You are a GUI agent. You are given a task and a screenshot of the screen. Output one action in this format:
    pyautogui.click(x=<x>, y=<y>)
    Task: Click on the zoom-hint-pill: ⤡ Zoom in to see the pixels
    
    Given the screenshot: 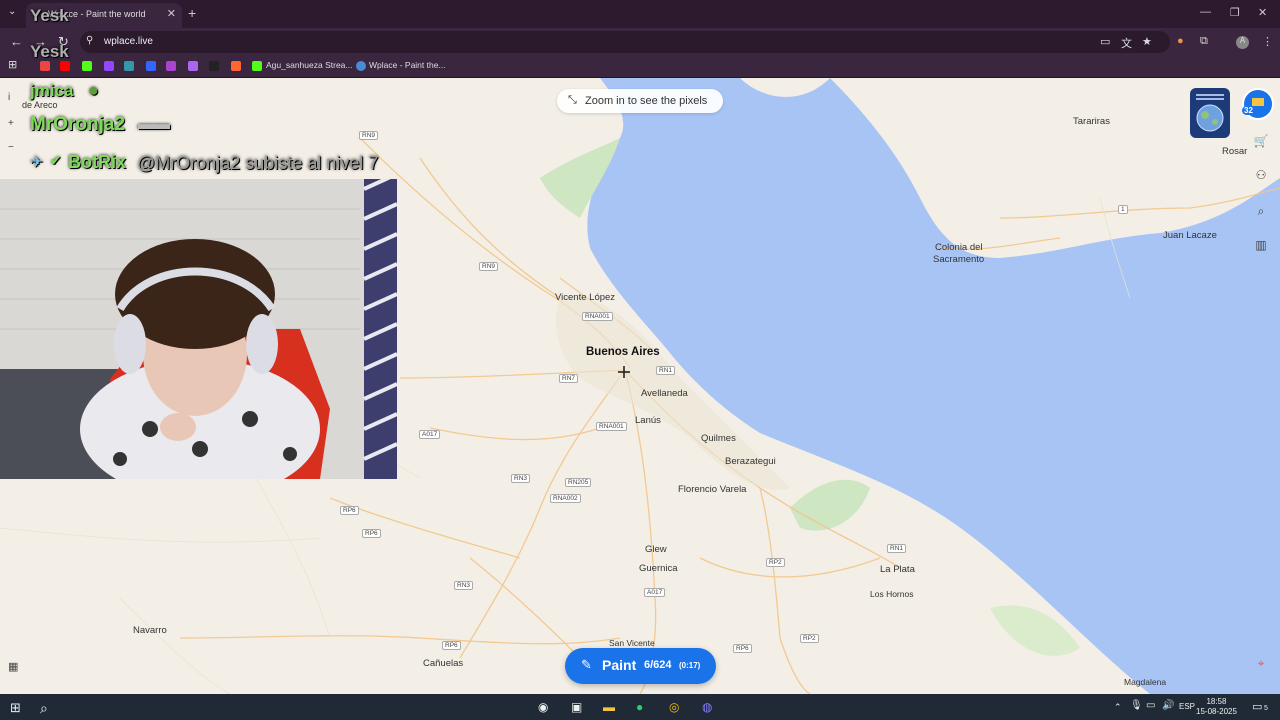 What is the action you would take?
    pyautogui.click(x=640, y=101)
    